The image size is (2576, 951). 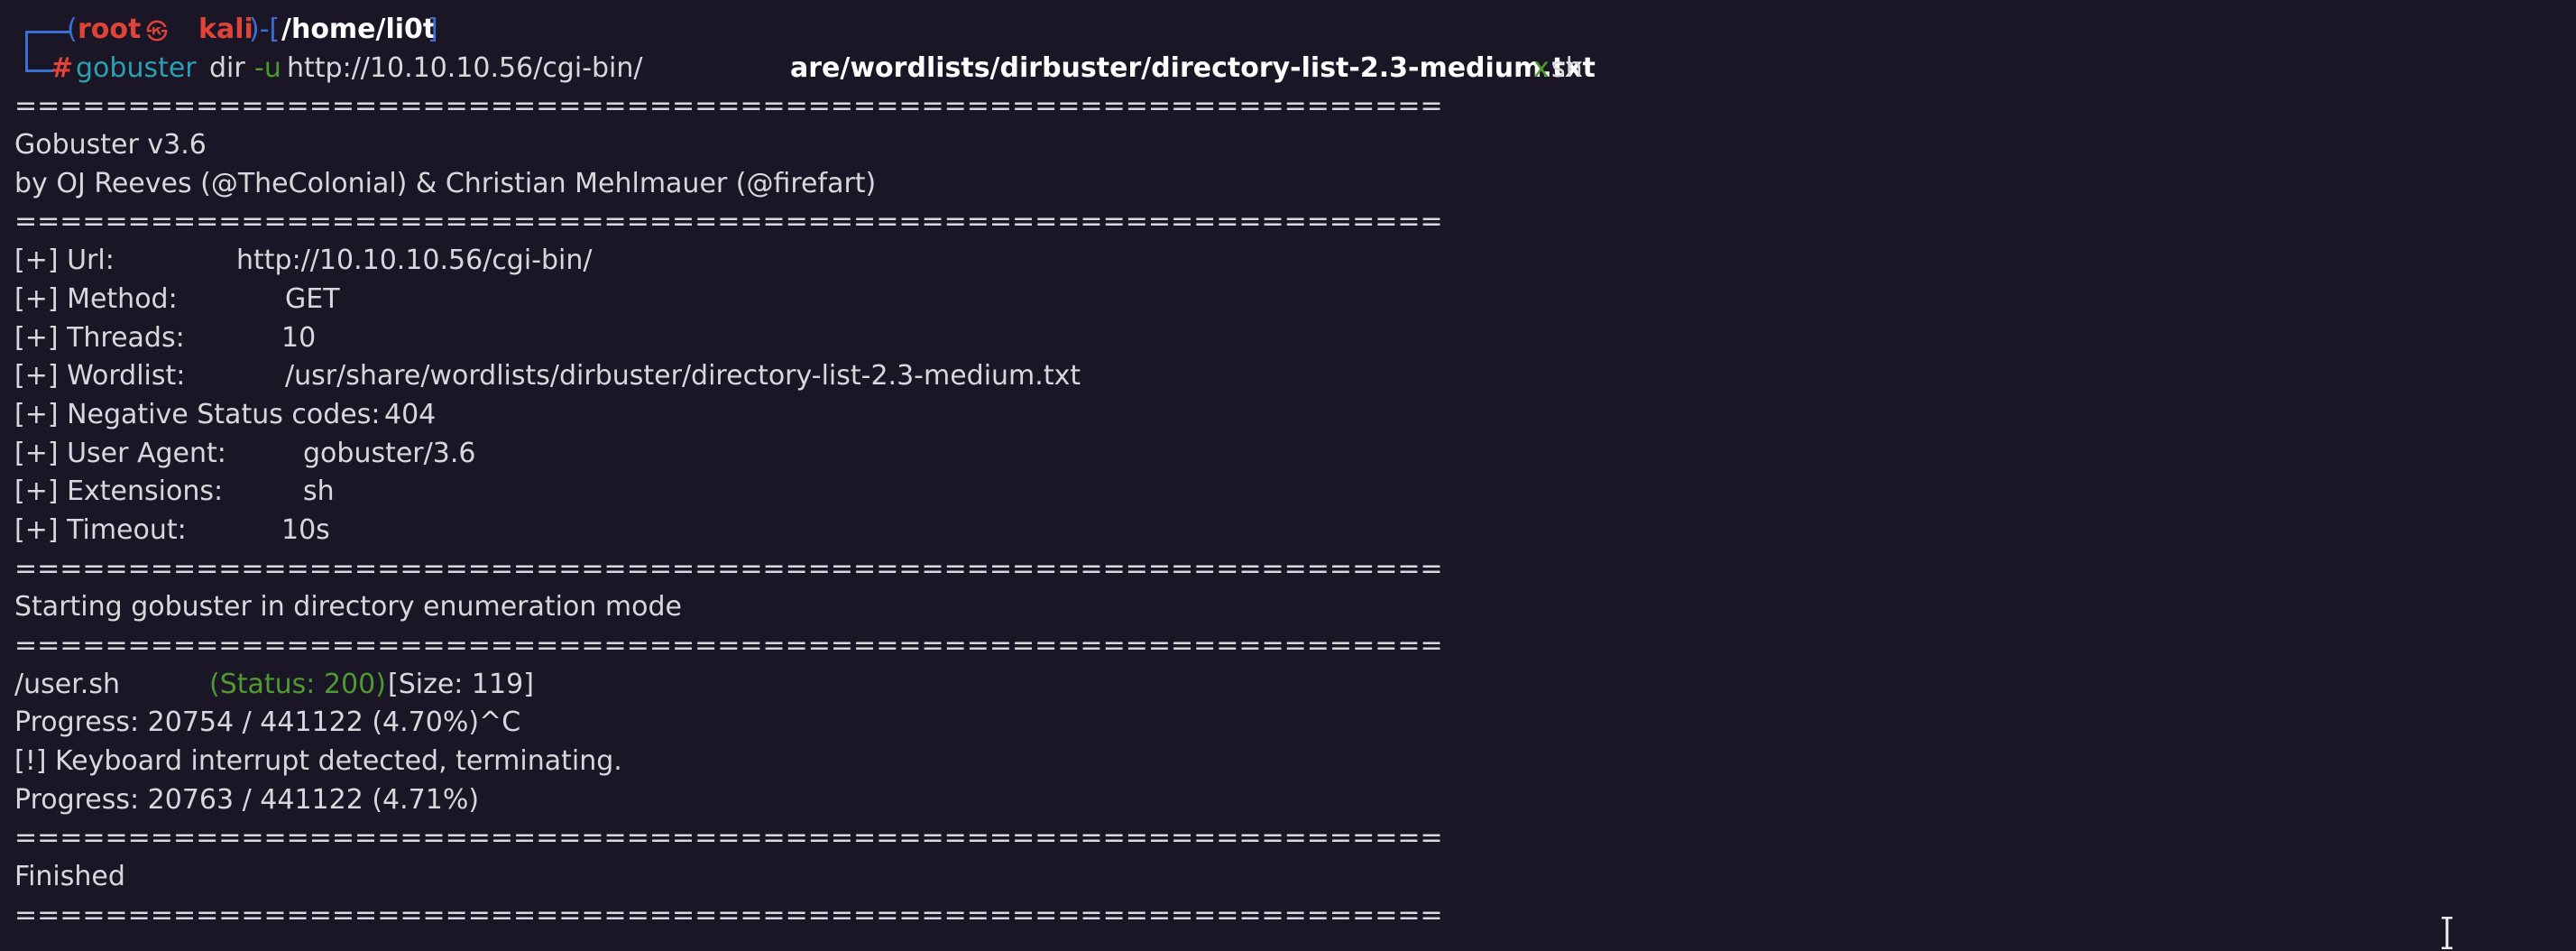 What do you see at coordinates (39, 60) in the screenshot?
I see `prompt-frame-bottom` at bounding box center [39, 60].